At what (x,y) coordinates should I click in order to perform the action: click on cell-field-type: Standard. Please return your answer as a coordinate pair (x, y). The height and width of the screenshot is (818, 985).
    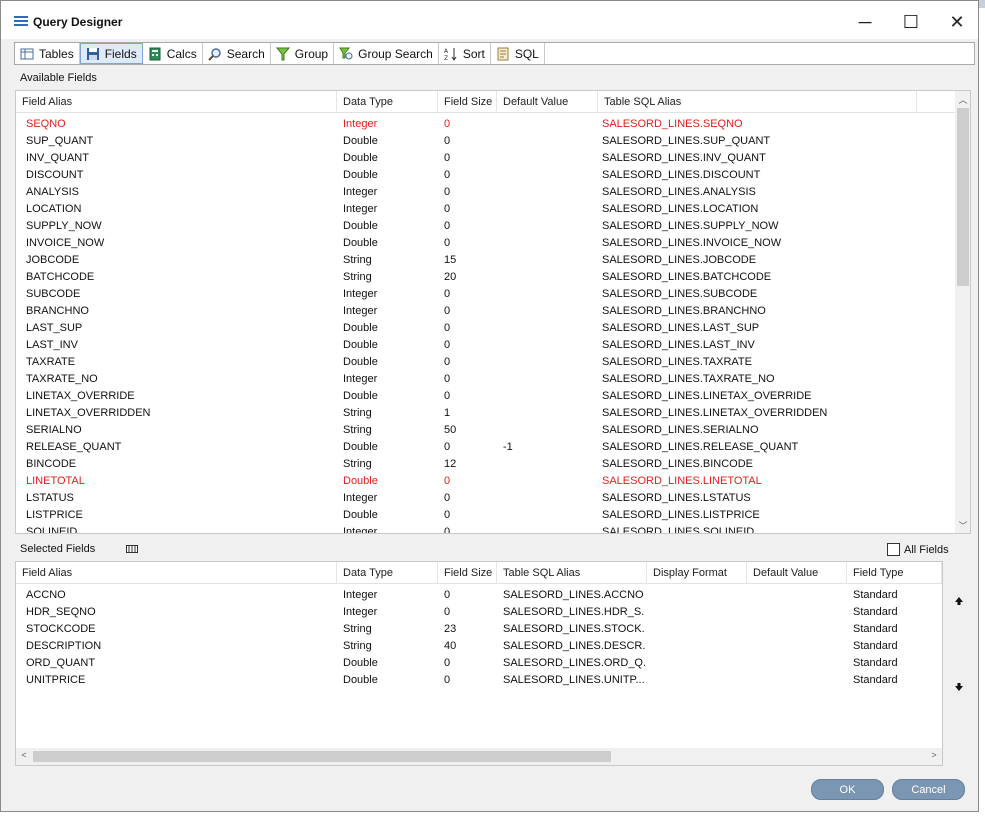
    Looking at the image, I should click on (875, 663).